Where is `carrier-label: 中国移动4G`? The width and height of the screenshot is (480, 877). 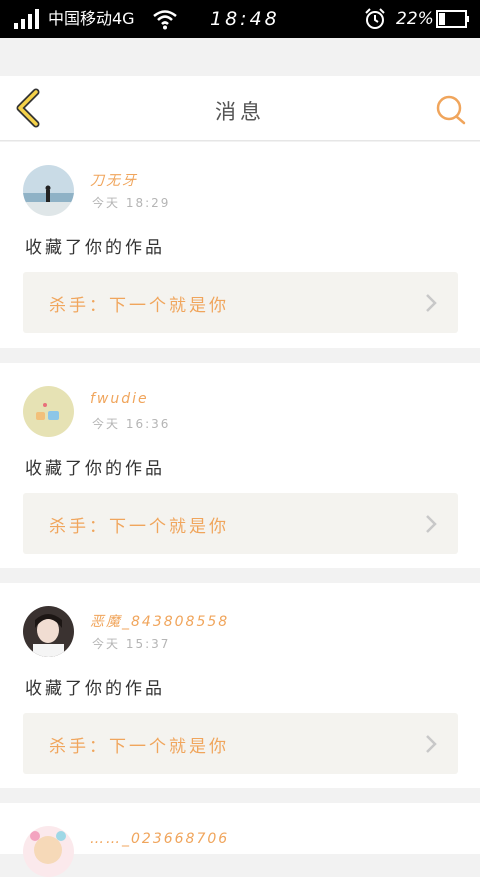
carrier-label: 中国移动4G is located at coordinates (91, 18).